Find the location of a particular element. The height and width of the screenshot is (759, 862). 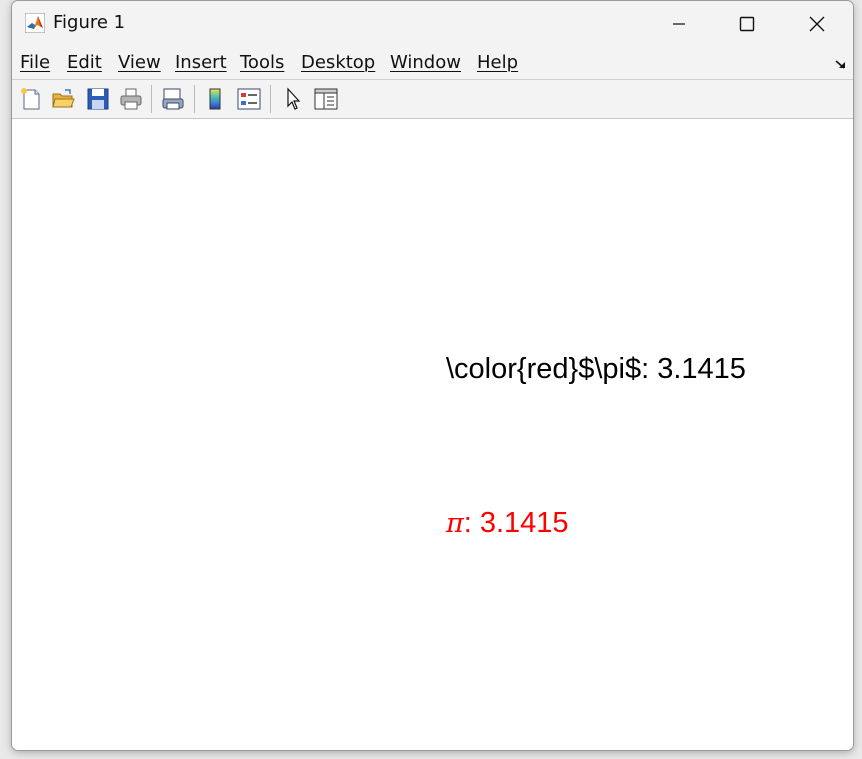

menu-view: View is located at coordinates (139, 62).